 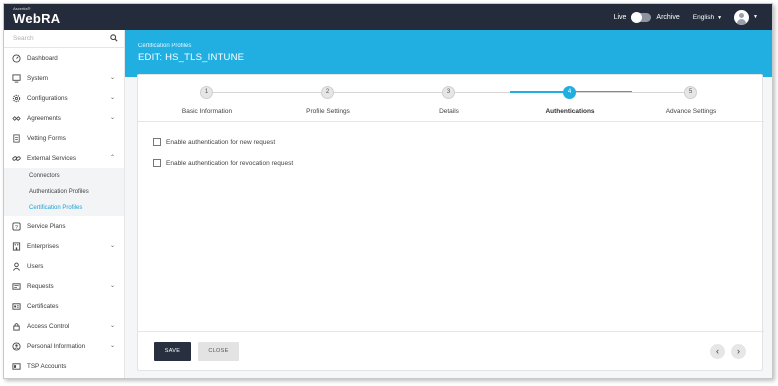 I want to click on sidebar-item-label: Vetting Forms, so click(x=46, y=138).